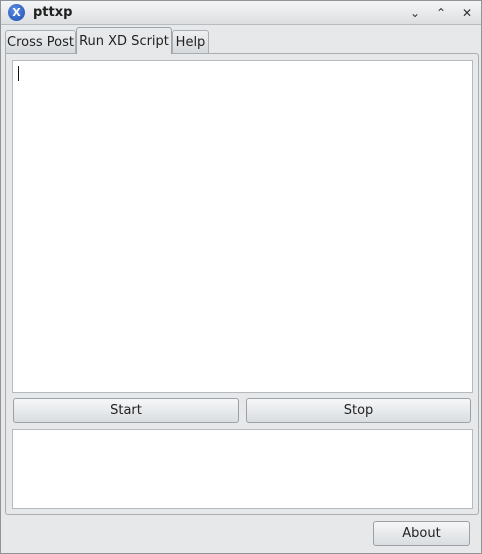 This screenshot has width=482, height=554. Describe the element at coordinates (241, 13) in the screenshot. I see `title-bar: X pttxp ⌄ ⌃ ✕` at that location.